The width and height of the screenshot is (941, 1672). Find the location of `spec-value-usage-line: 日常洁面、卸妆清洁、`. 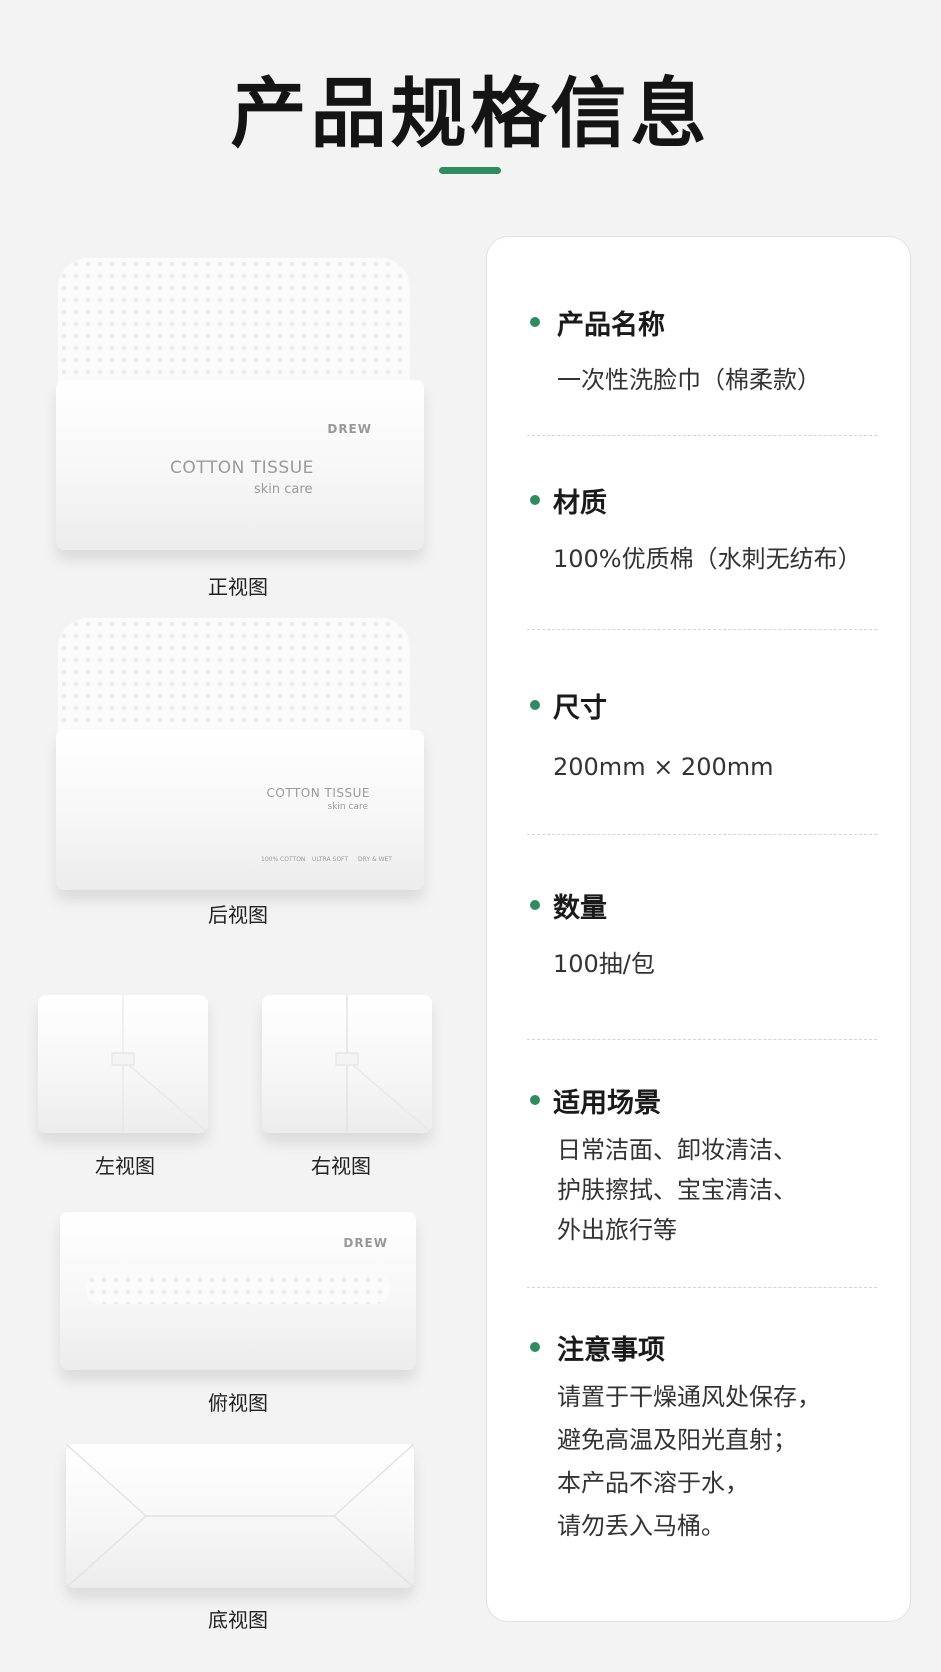

spec-value-usage-line: 日常洁面、卸妆清洁、 is located at coordinates (677, 1150).